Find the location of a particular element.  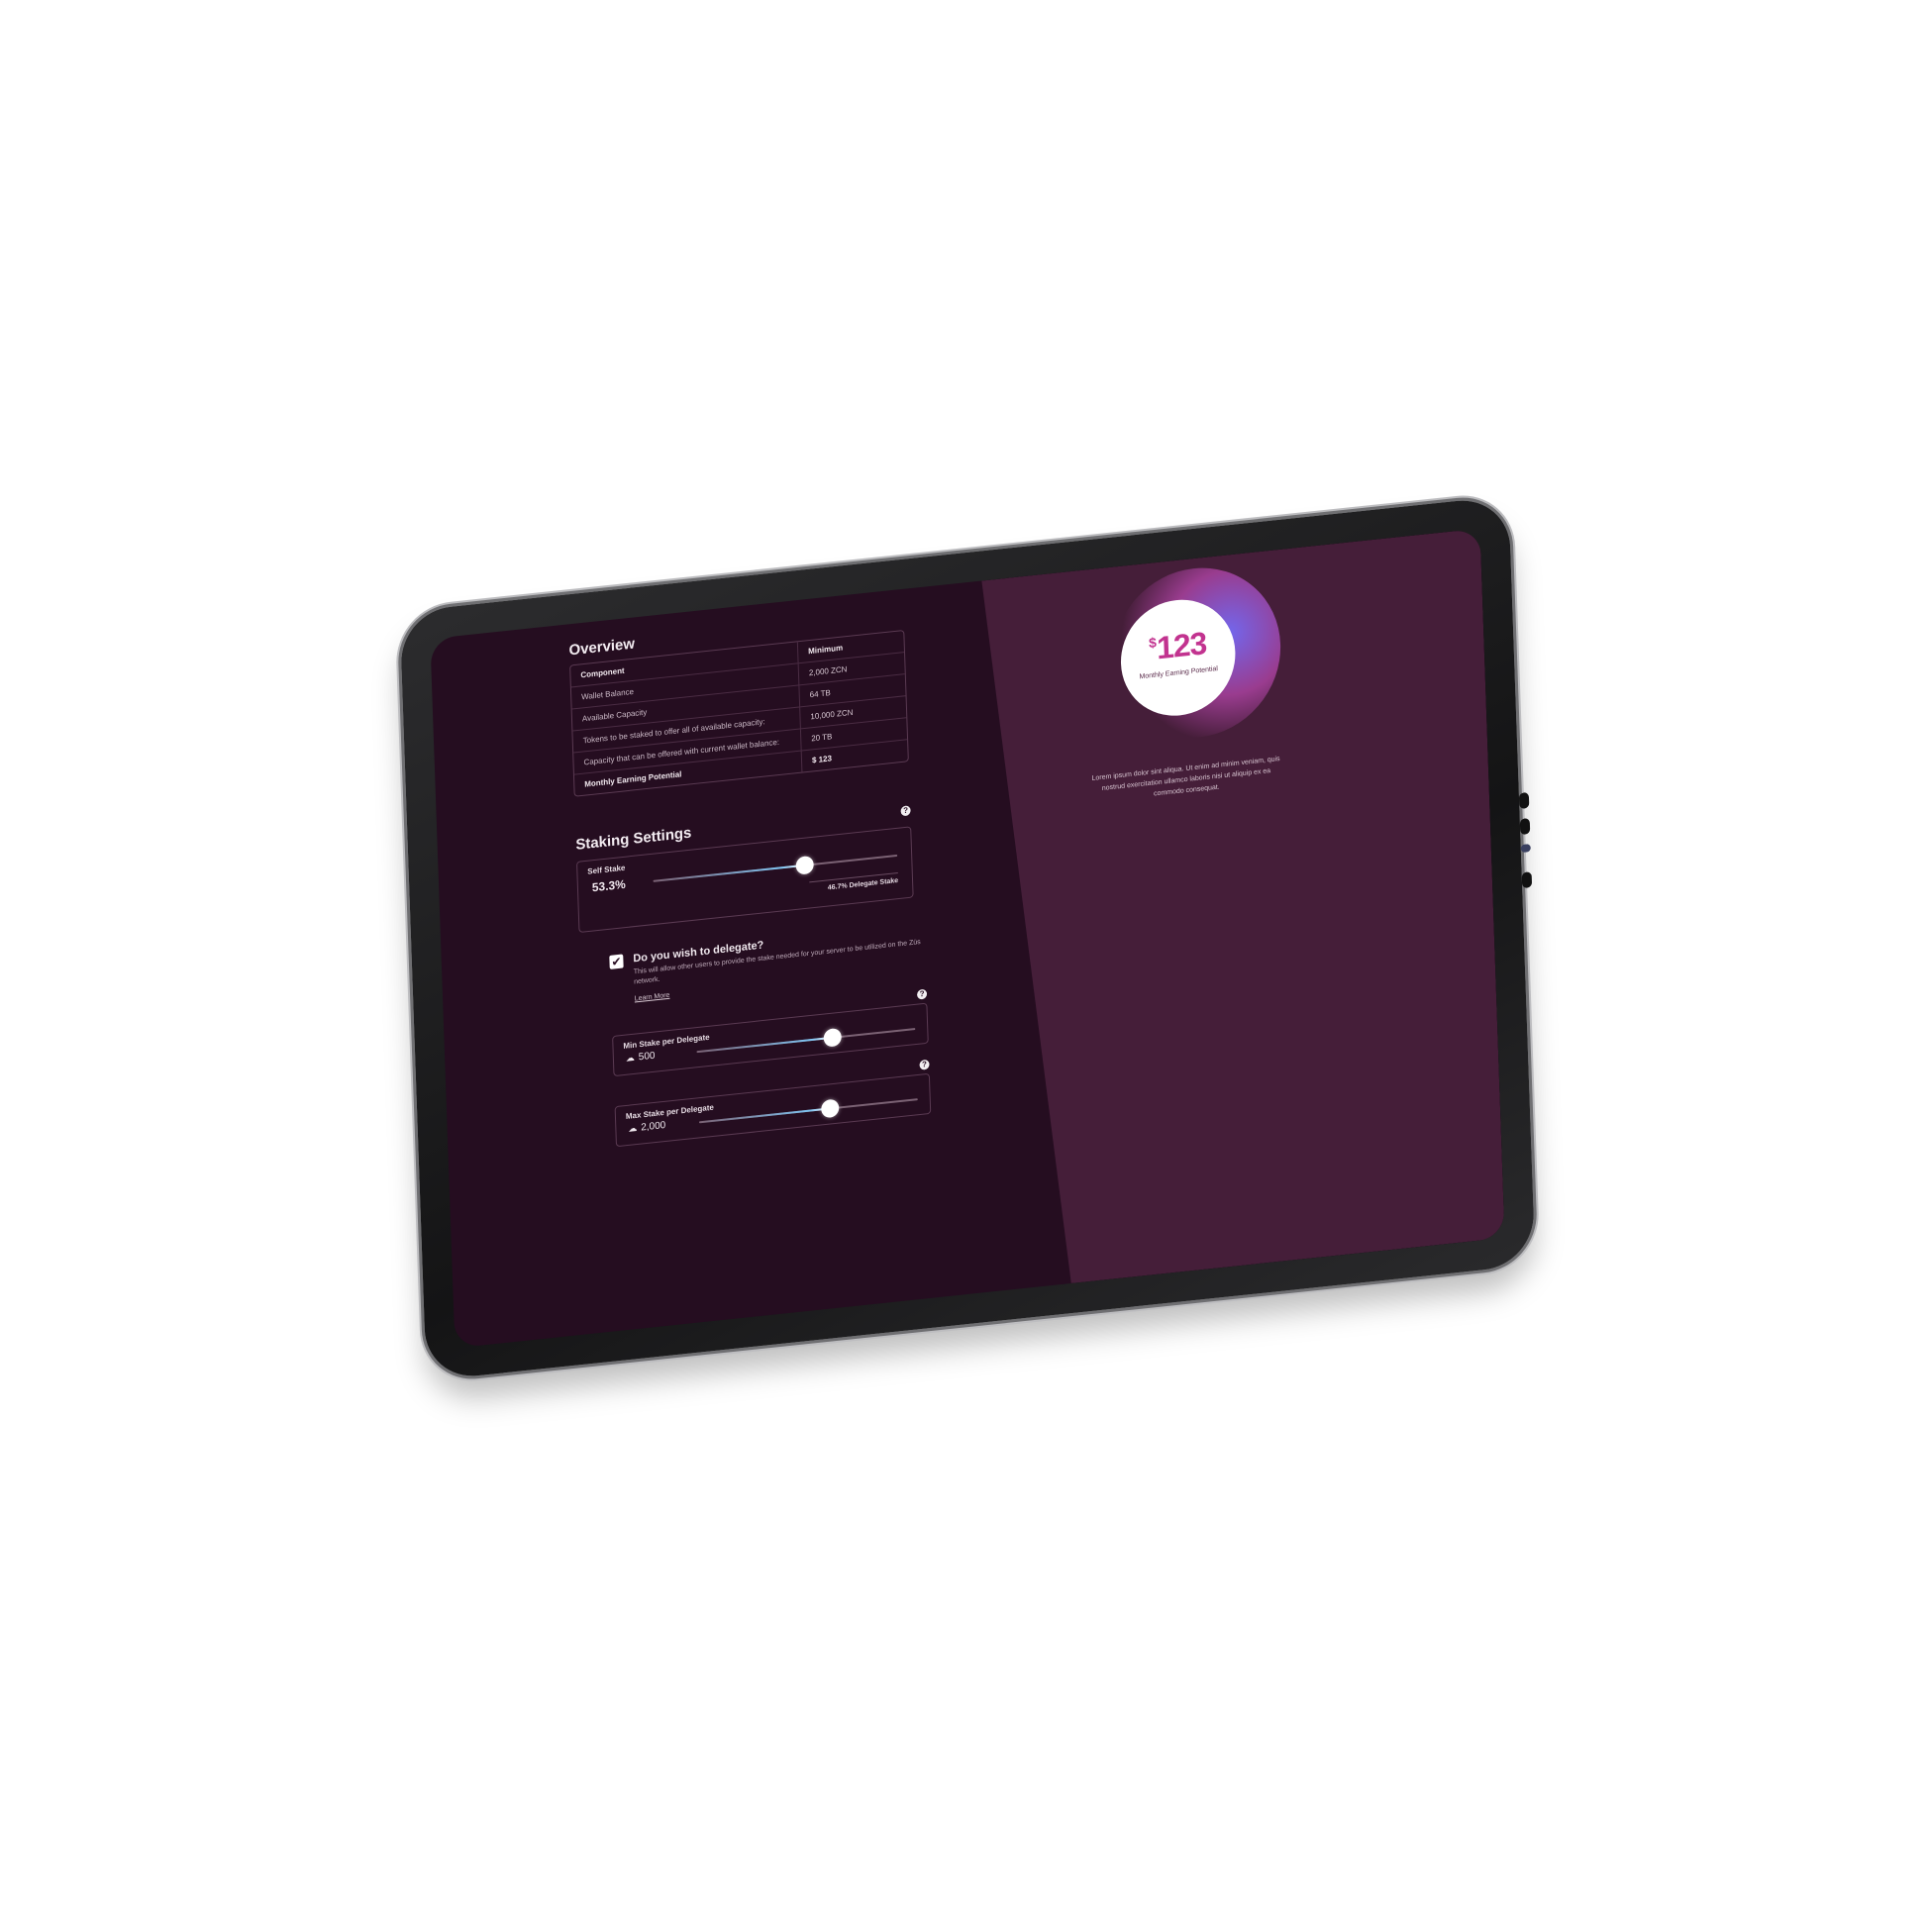

self-stake-percent: 53.3% is located at coordinates (608, 885).